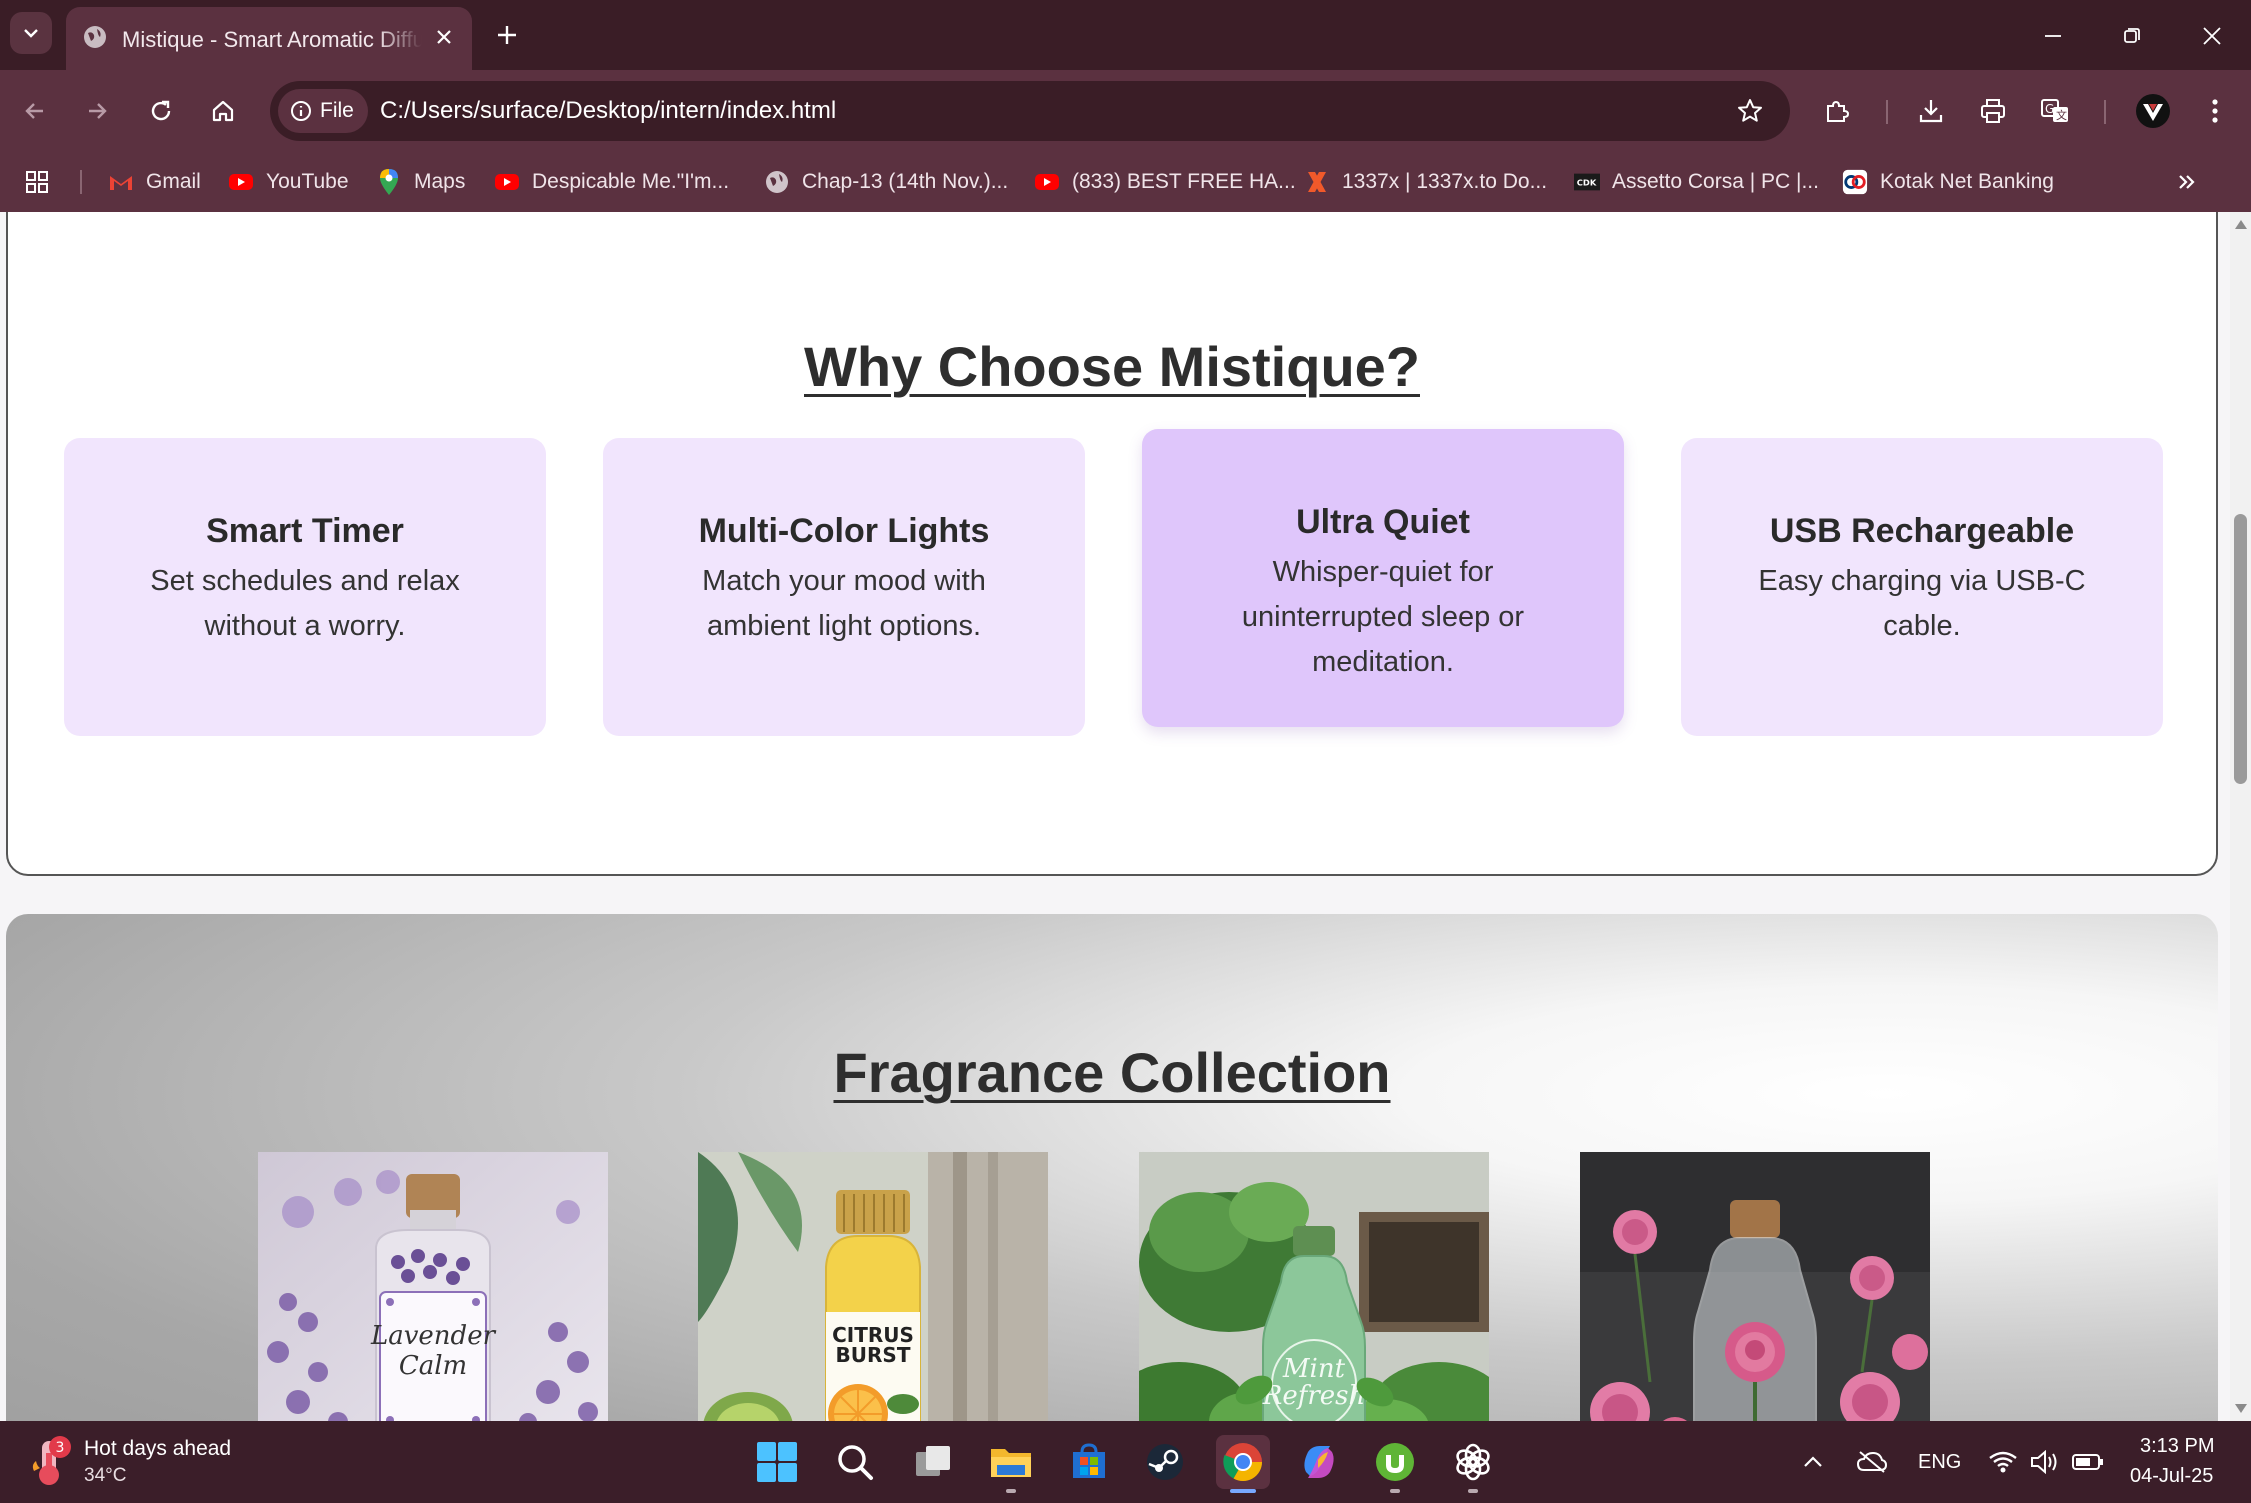 The width and height of the screenshot is (2251, 1503). I want to click on clock-time: 3:13 PM, so click(2177, 1446).